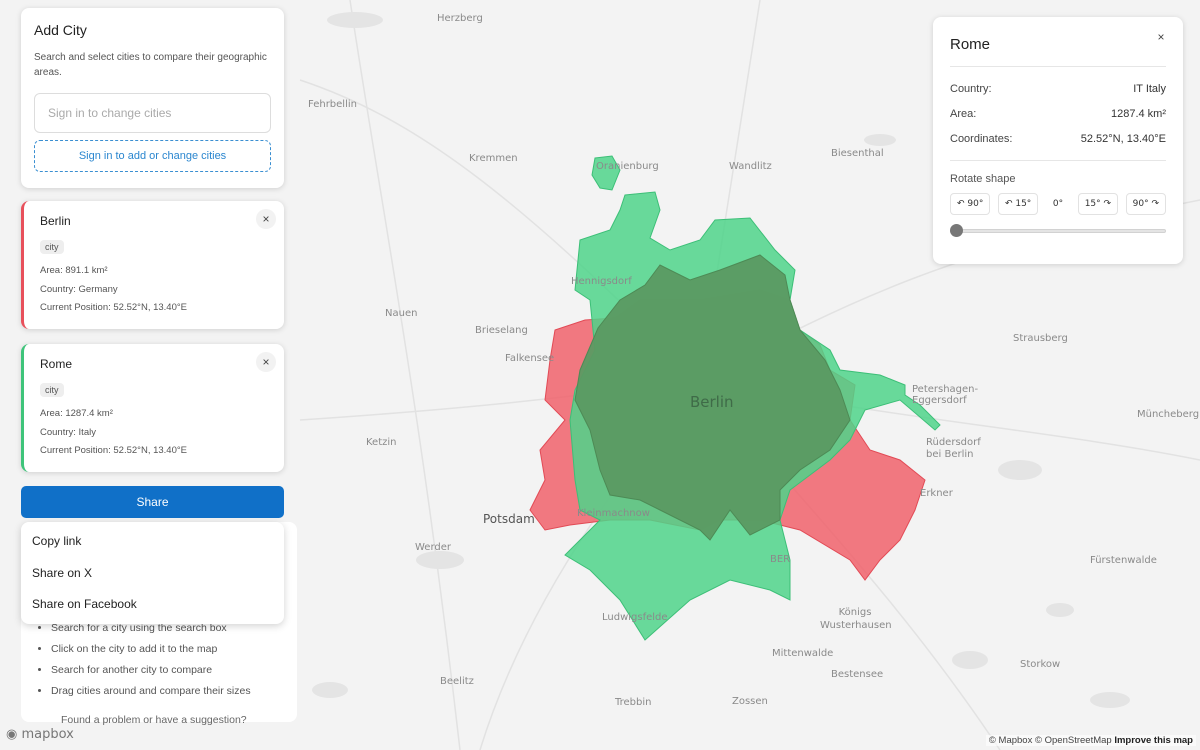 The height and width of the screenshot is (750, 1200). What do you see at coordinates (79, 289) in the screenshot?
I see `city-country: Country: Germany` at bounding box center [79, 289].